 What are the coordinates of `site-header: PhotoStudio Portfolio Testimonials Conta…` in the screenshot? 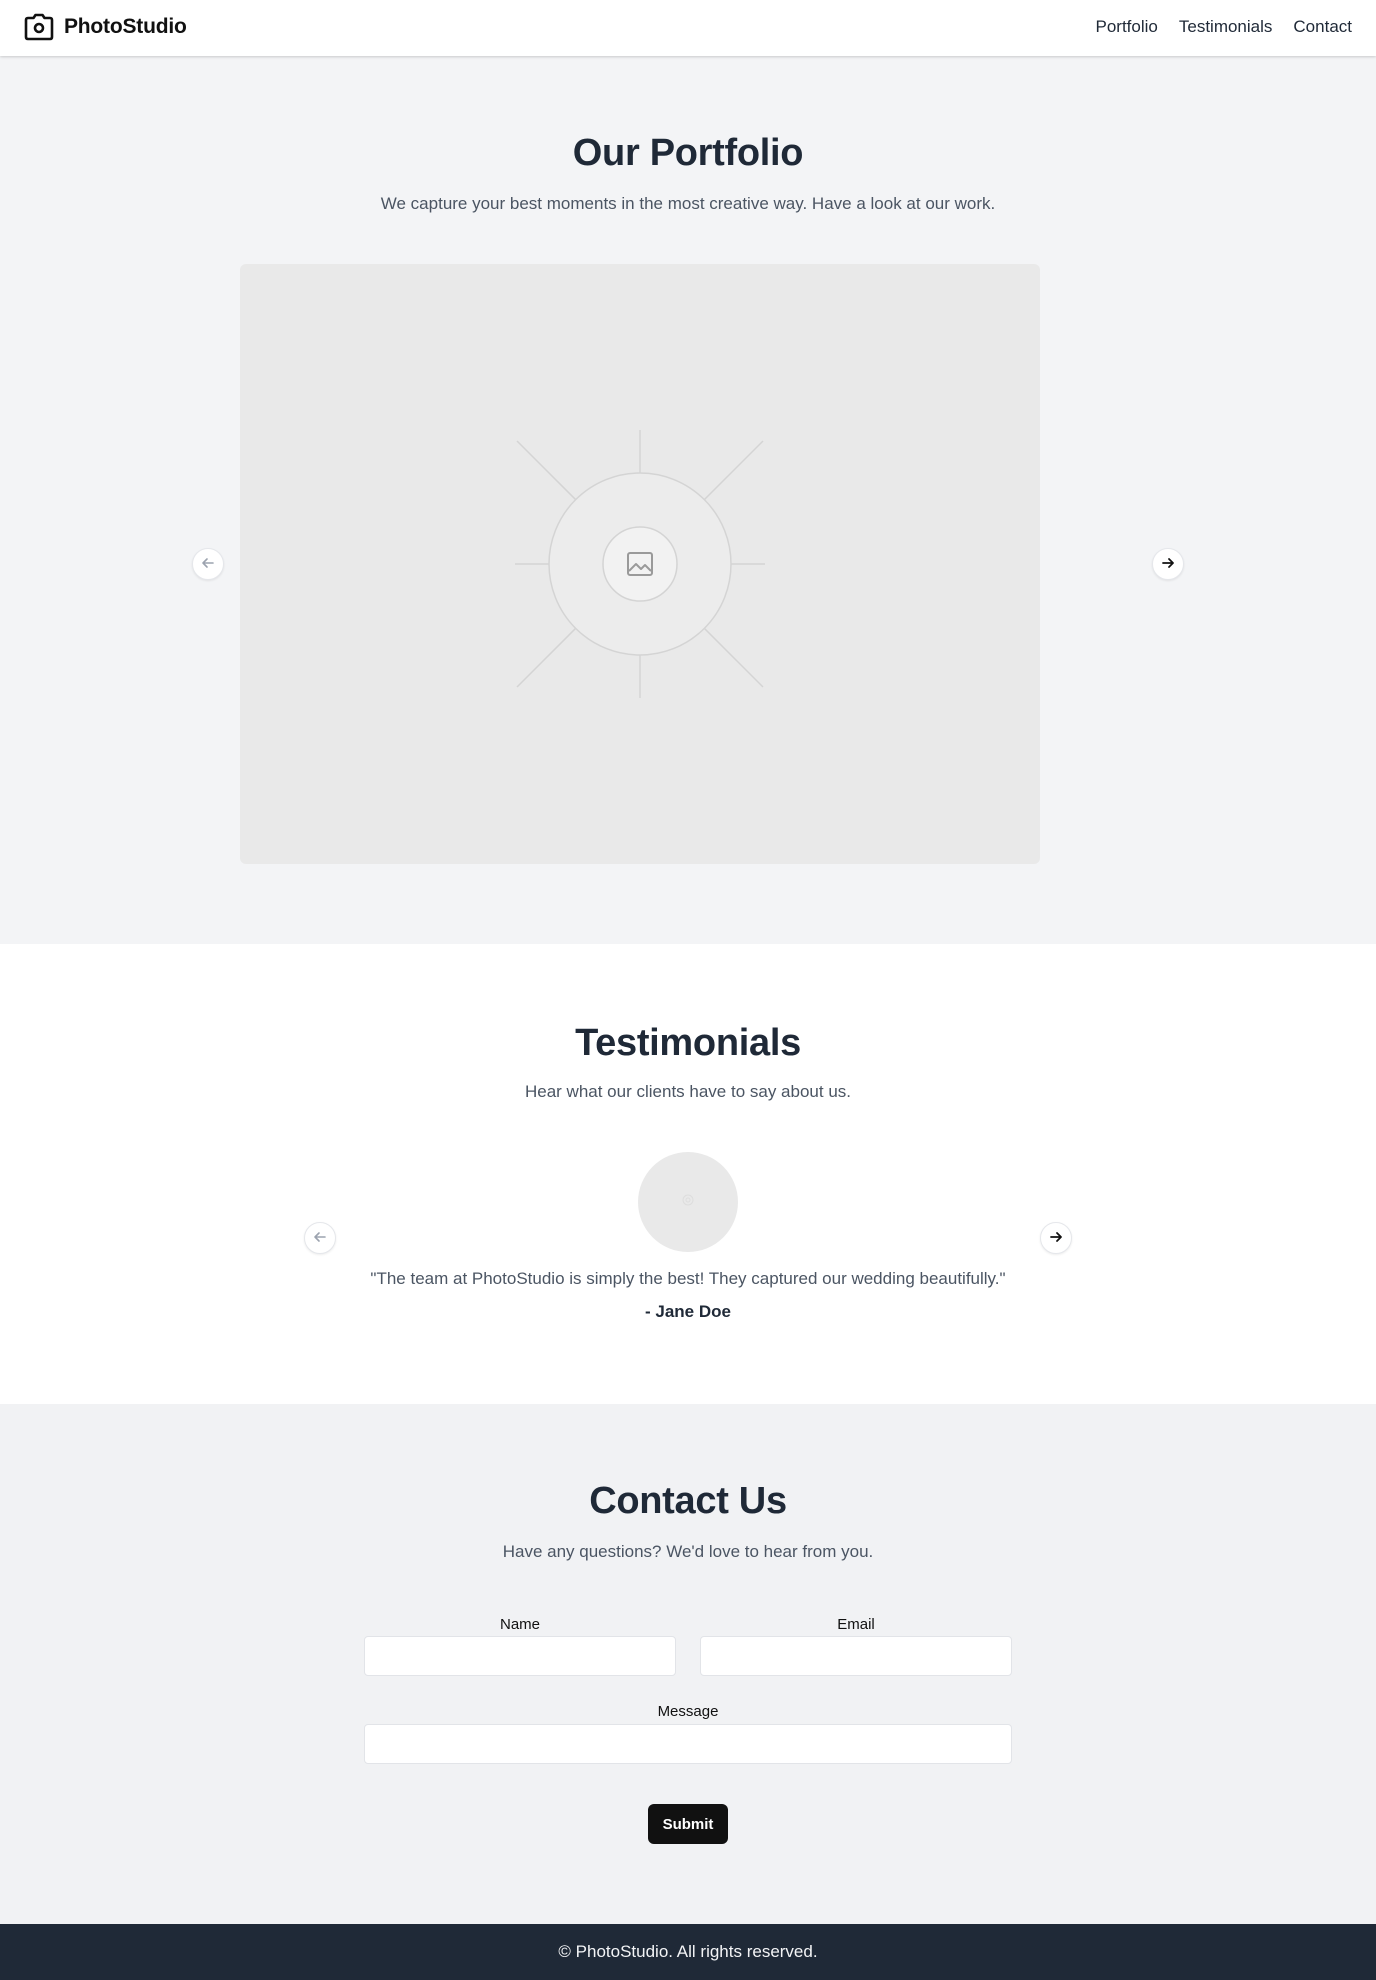 It's located at (688, 28).